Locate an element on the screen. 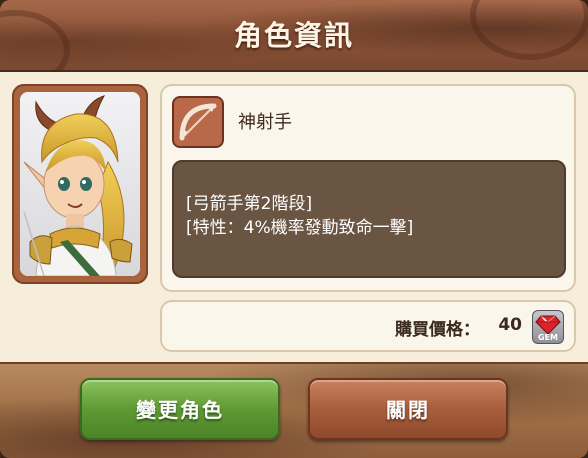 This screenshot has height=458, width=588. price-label: 購買價格： is located at coordinates (437, 330).